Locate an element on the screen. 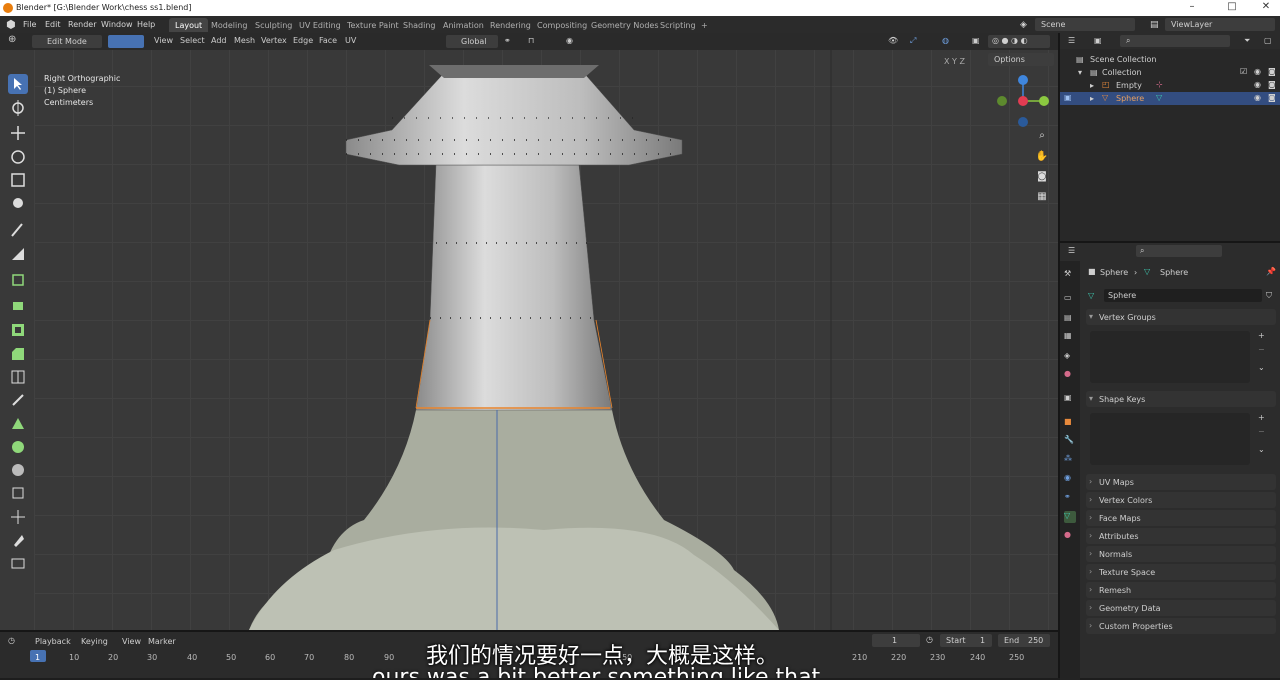 Image resolution: width=1280 pixels, height=680 pixels. menu-help: Help is located at coordinates (146, 24).